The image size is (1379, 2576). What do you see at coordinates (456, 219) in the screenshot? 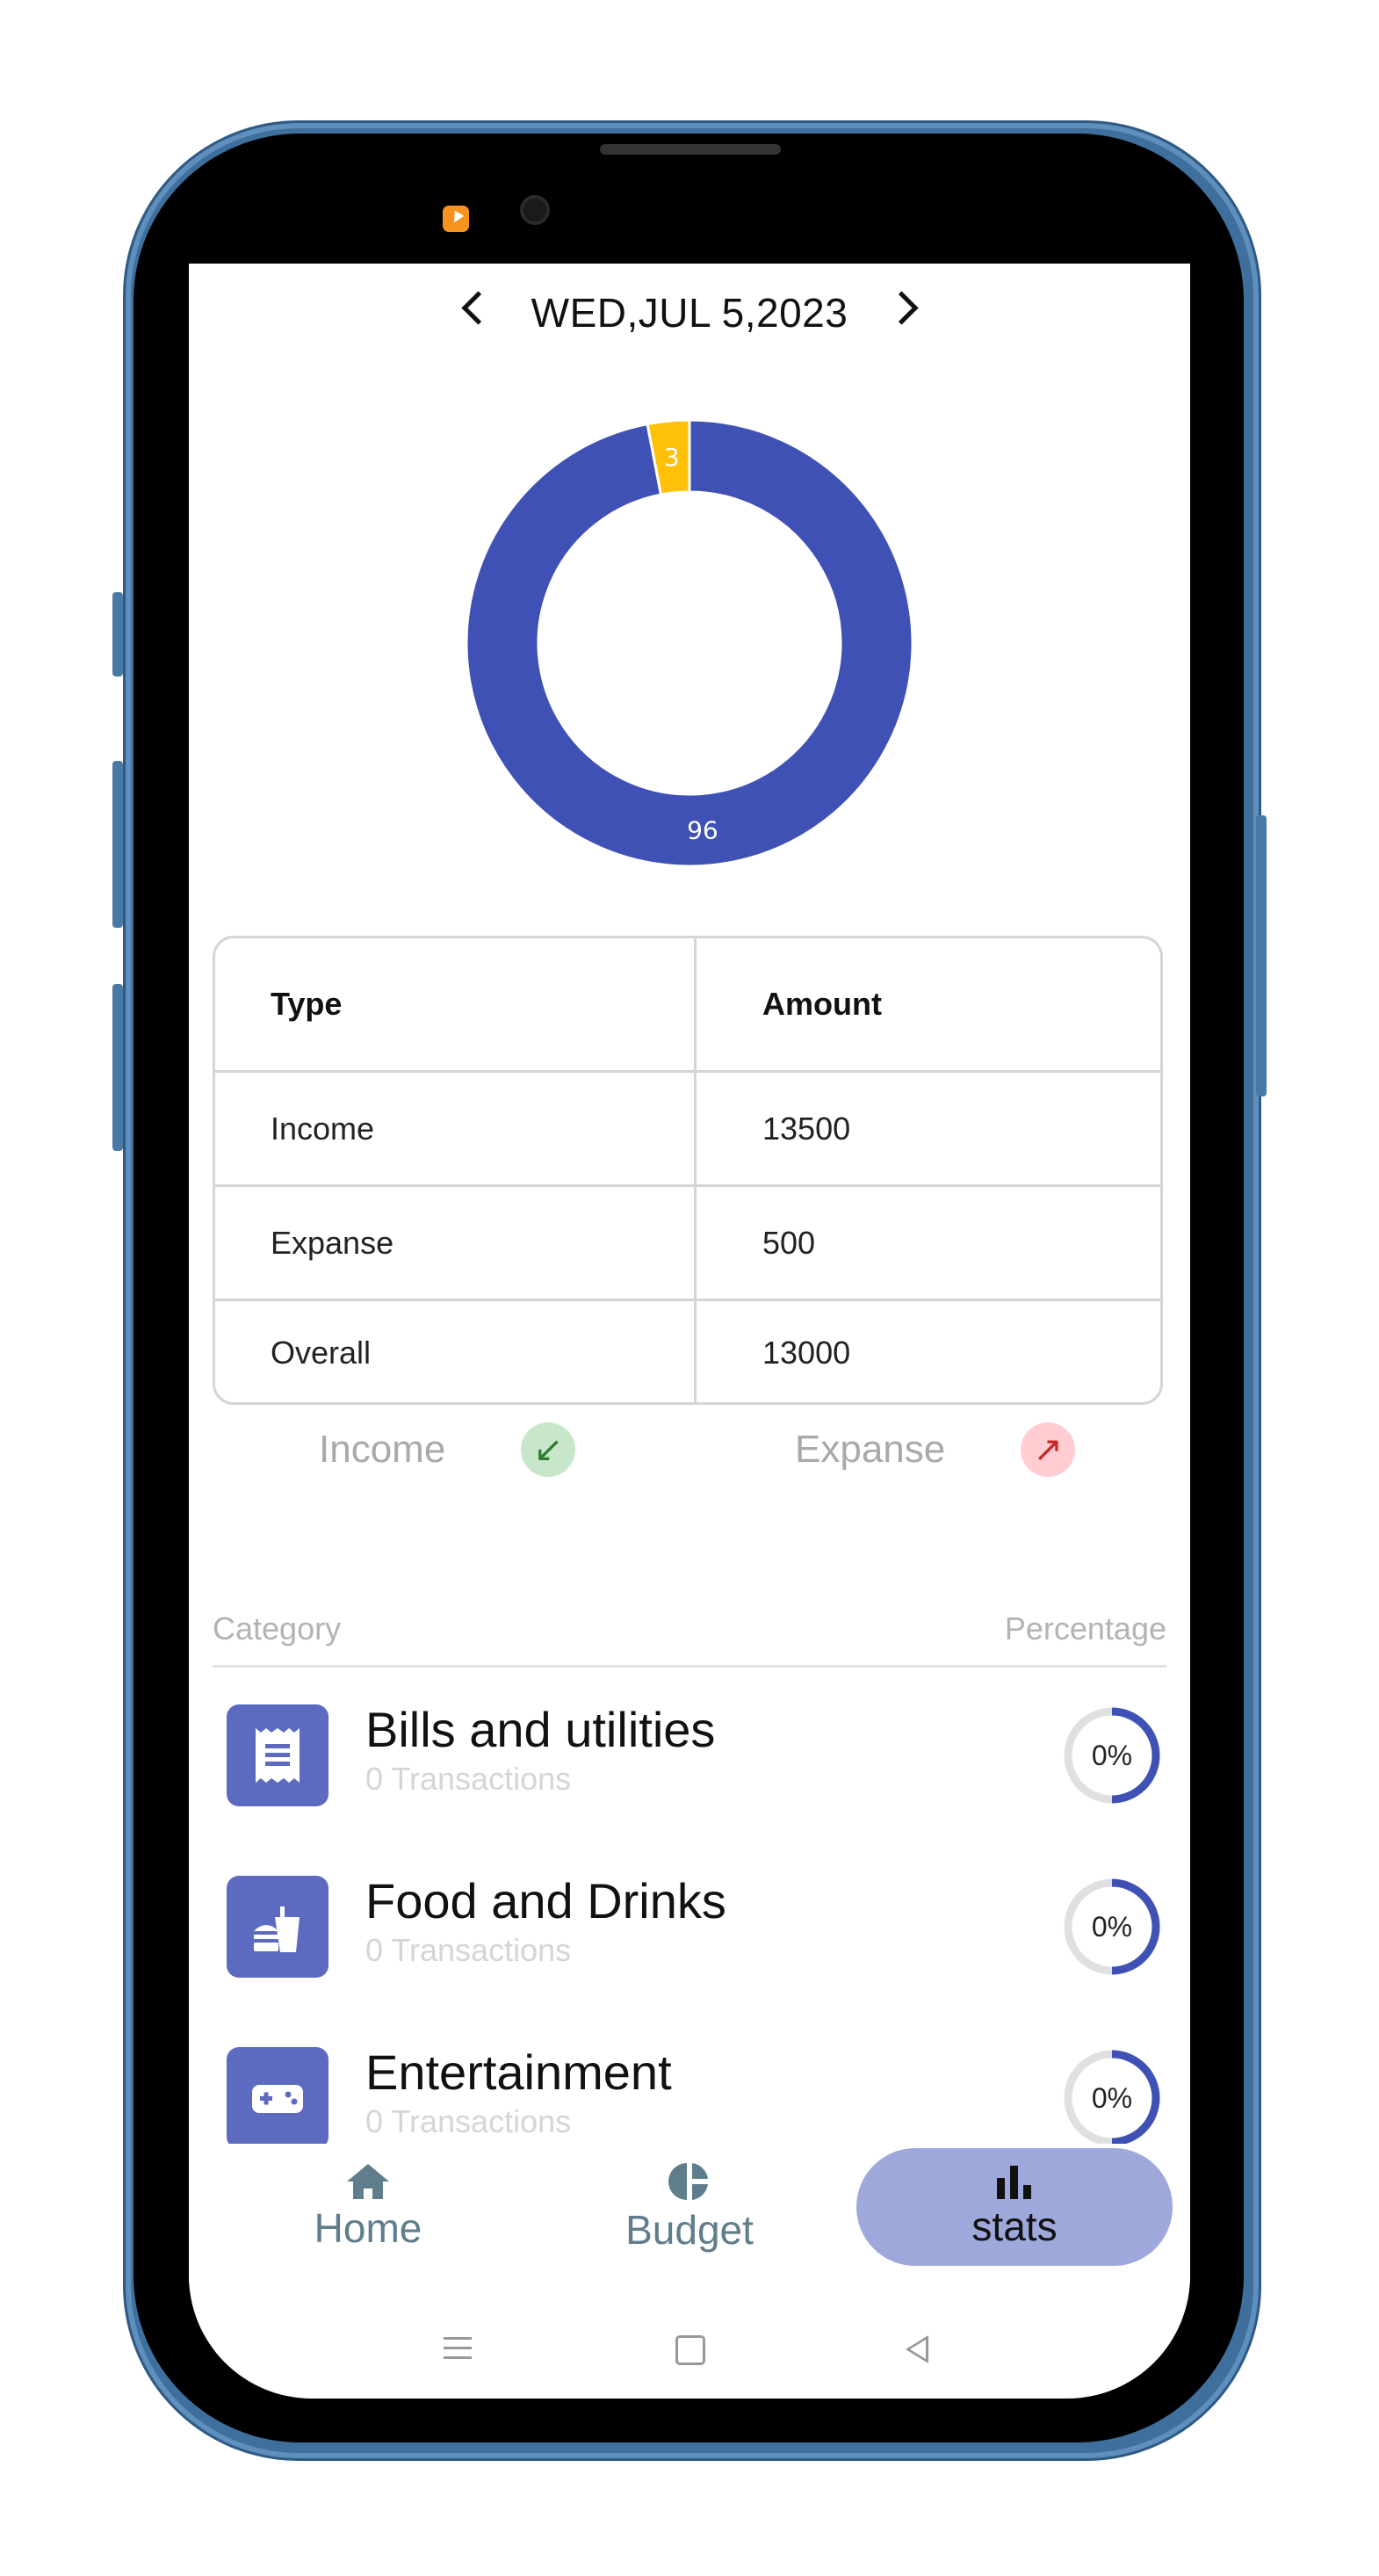
I see `notification-icon` at bounding box center [456, 219].